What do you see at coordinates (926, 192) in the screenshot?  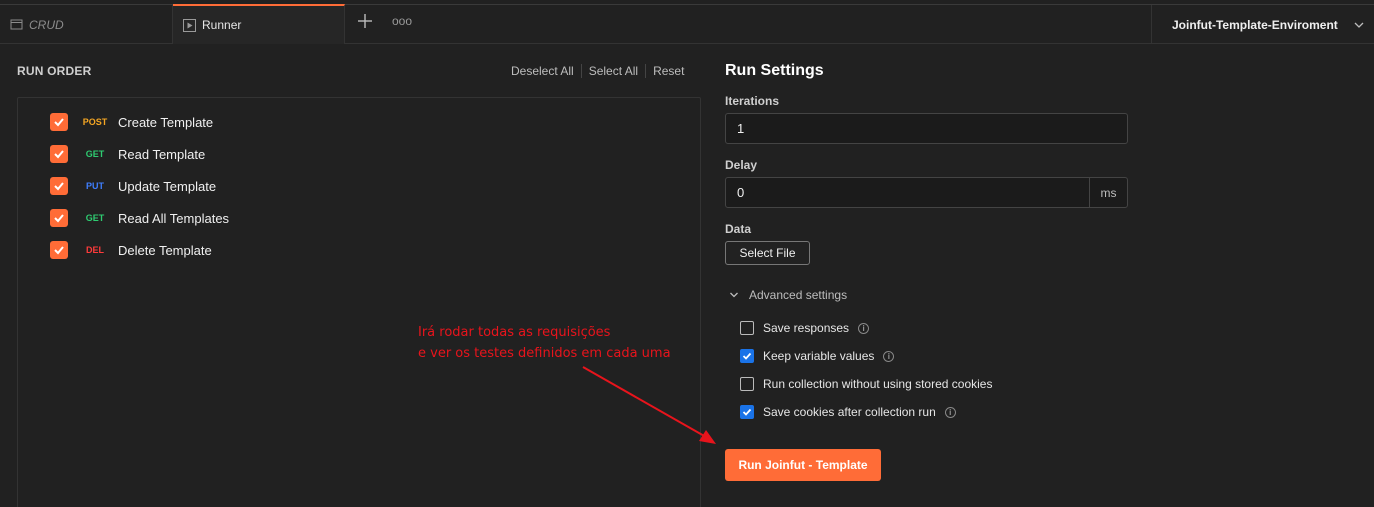 I see `delay-input: 0 ms` at bounding box center [926, 192].